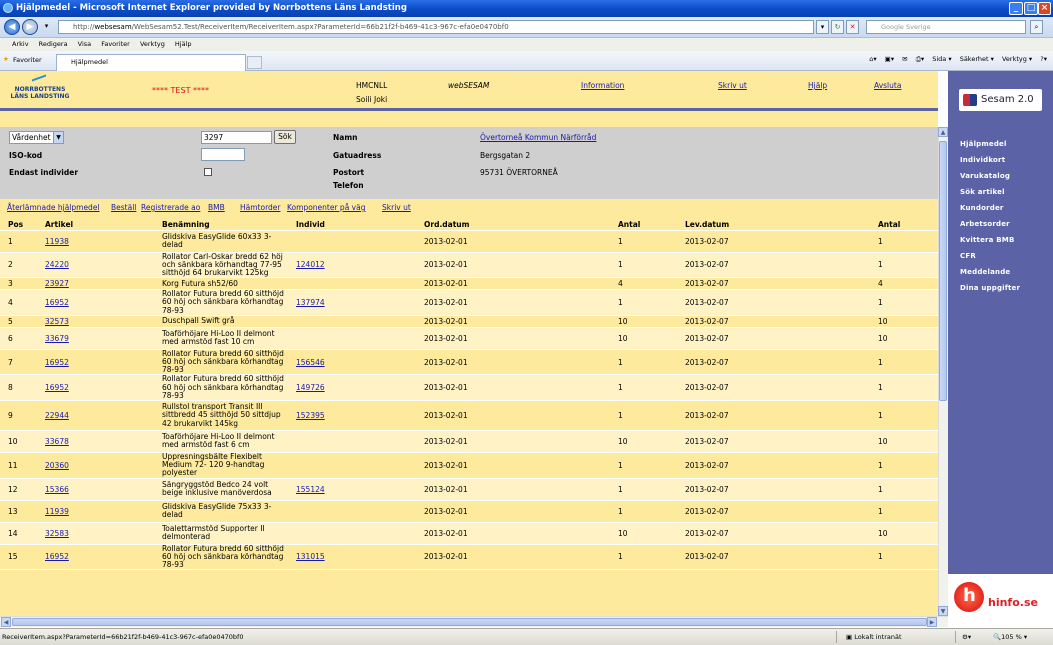  I want to click on sidebar-item-sok-artikel: Sök artikel, so click(982, 192).